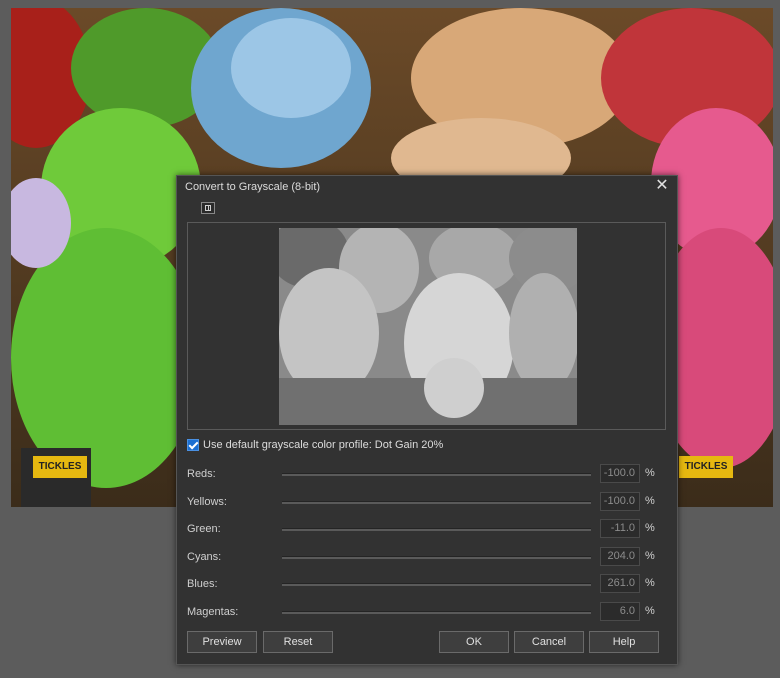 This screenshot has height=678, width=780. Describe the element at coordinates (620, 556) in the screenshot. I see `slider-value-input: 204.0` at that location.